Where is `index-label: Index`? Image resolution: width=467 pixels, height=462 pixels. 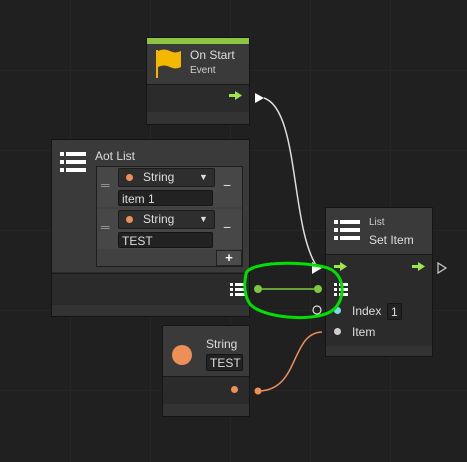 index-label: Index is located at coordinates (367, 311).